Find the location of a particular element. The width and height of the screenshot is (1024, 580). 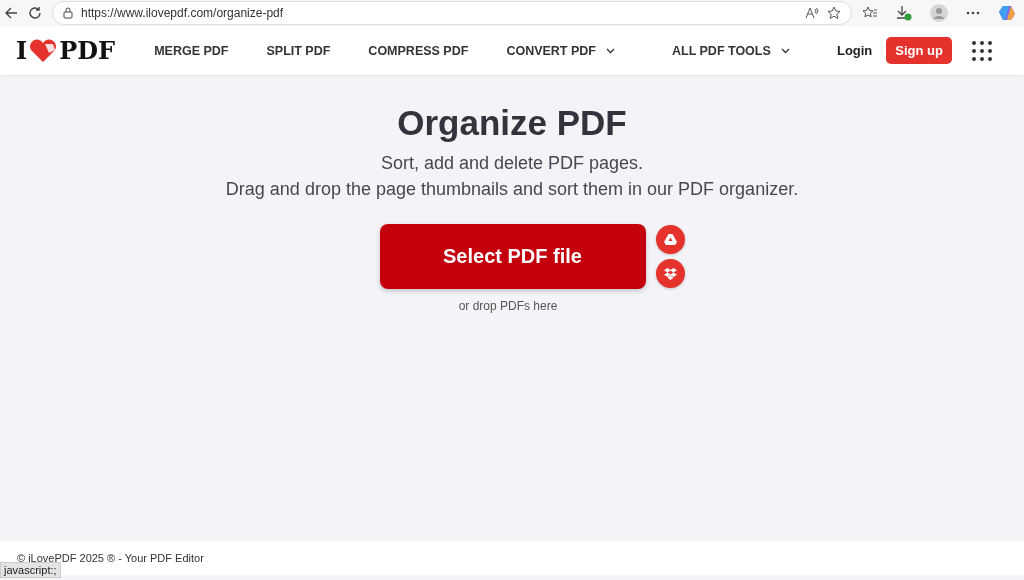

nav-link: MERGE PDF is located at coordinates (191, 50).